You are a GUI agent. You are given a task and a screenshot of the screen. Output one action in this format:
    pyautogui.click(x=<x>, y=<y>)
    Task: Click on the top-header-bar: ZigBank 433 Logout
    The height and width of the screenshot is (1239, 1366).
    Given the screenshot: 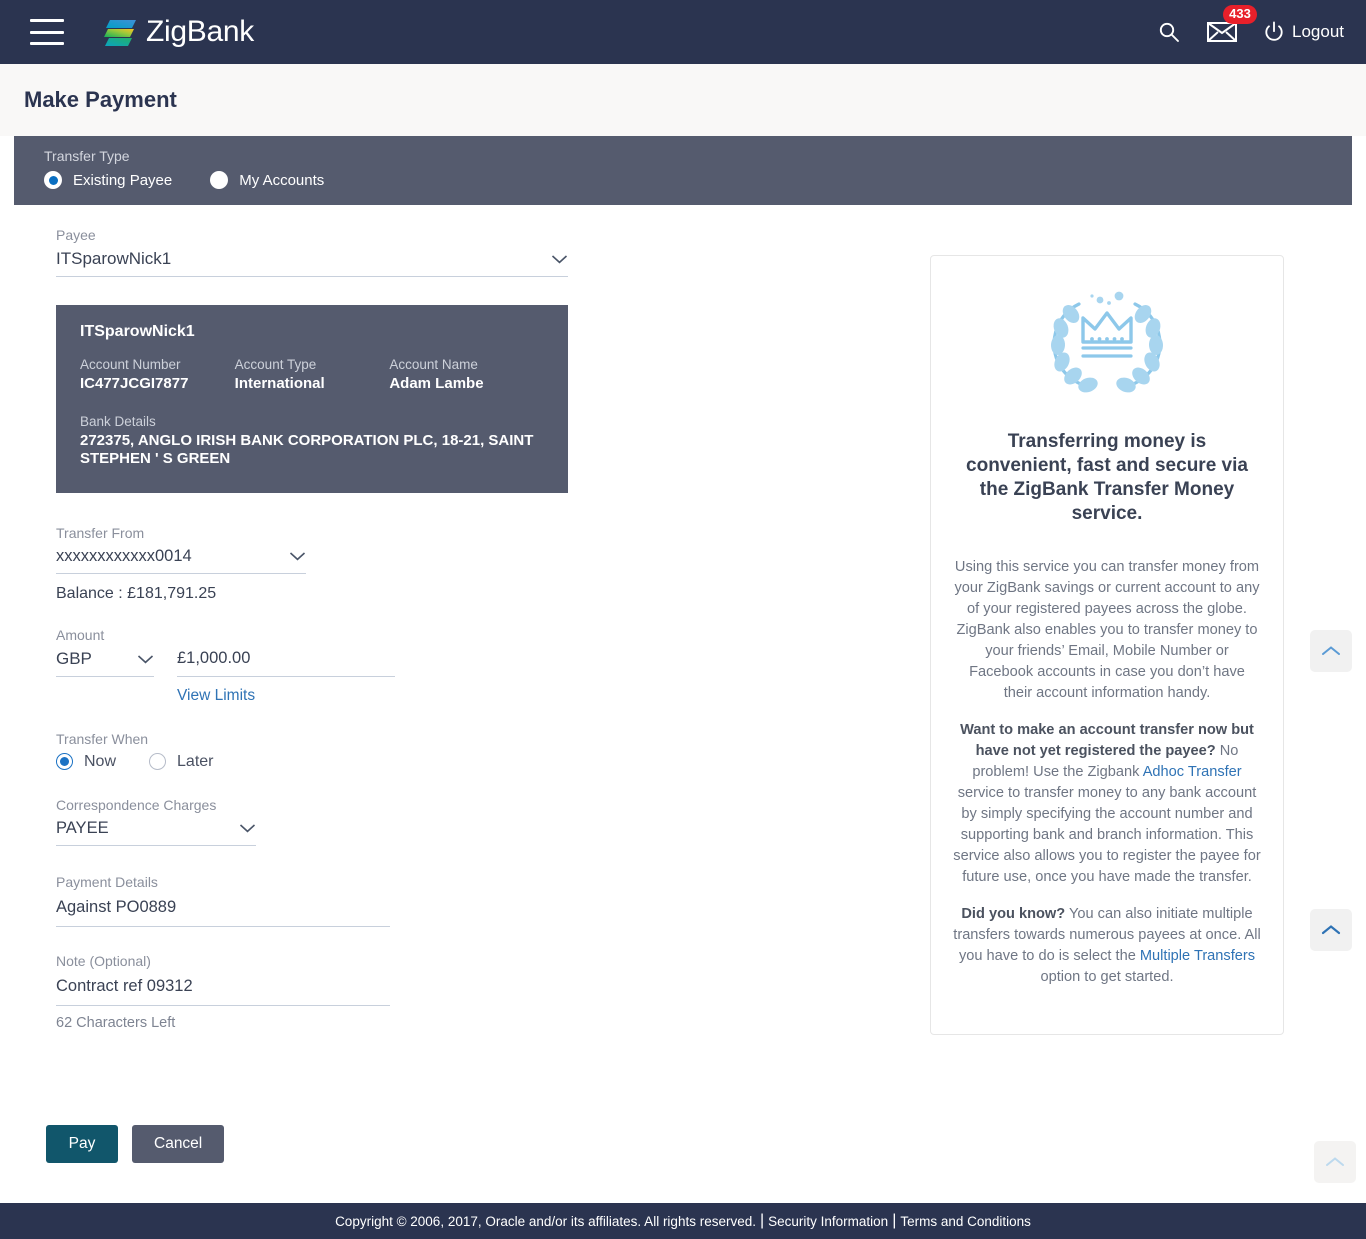 What is the action you would take?
    pyautogui.click(x=683, y=32)
    